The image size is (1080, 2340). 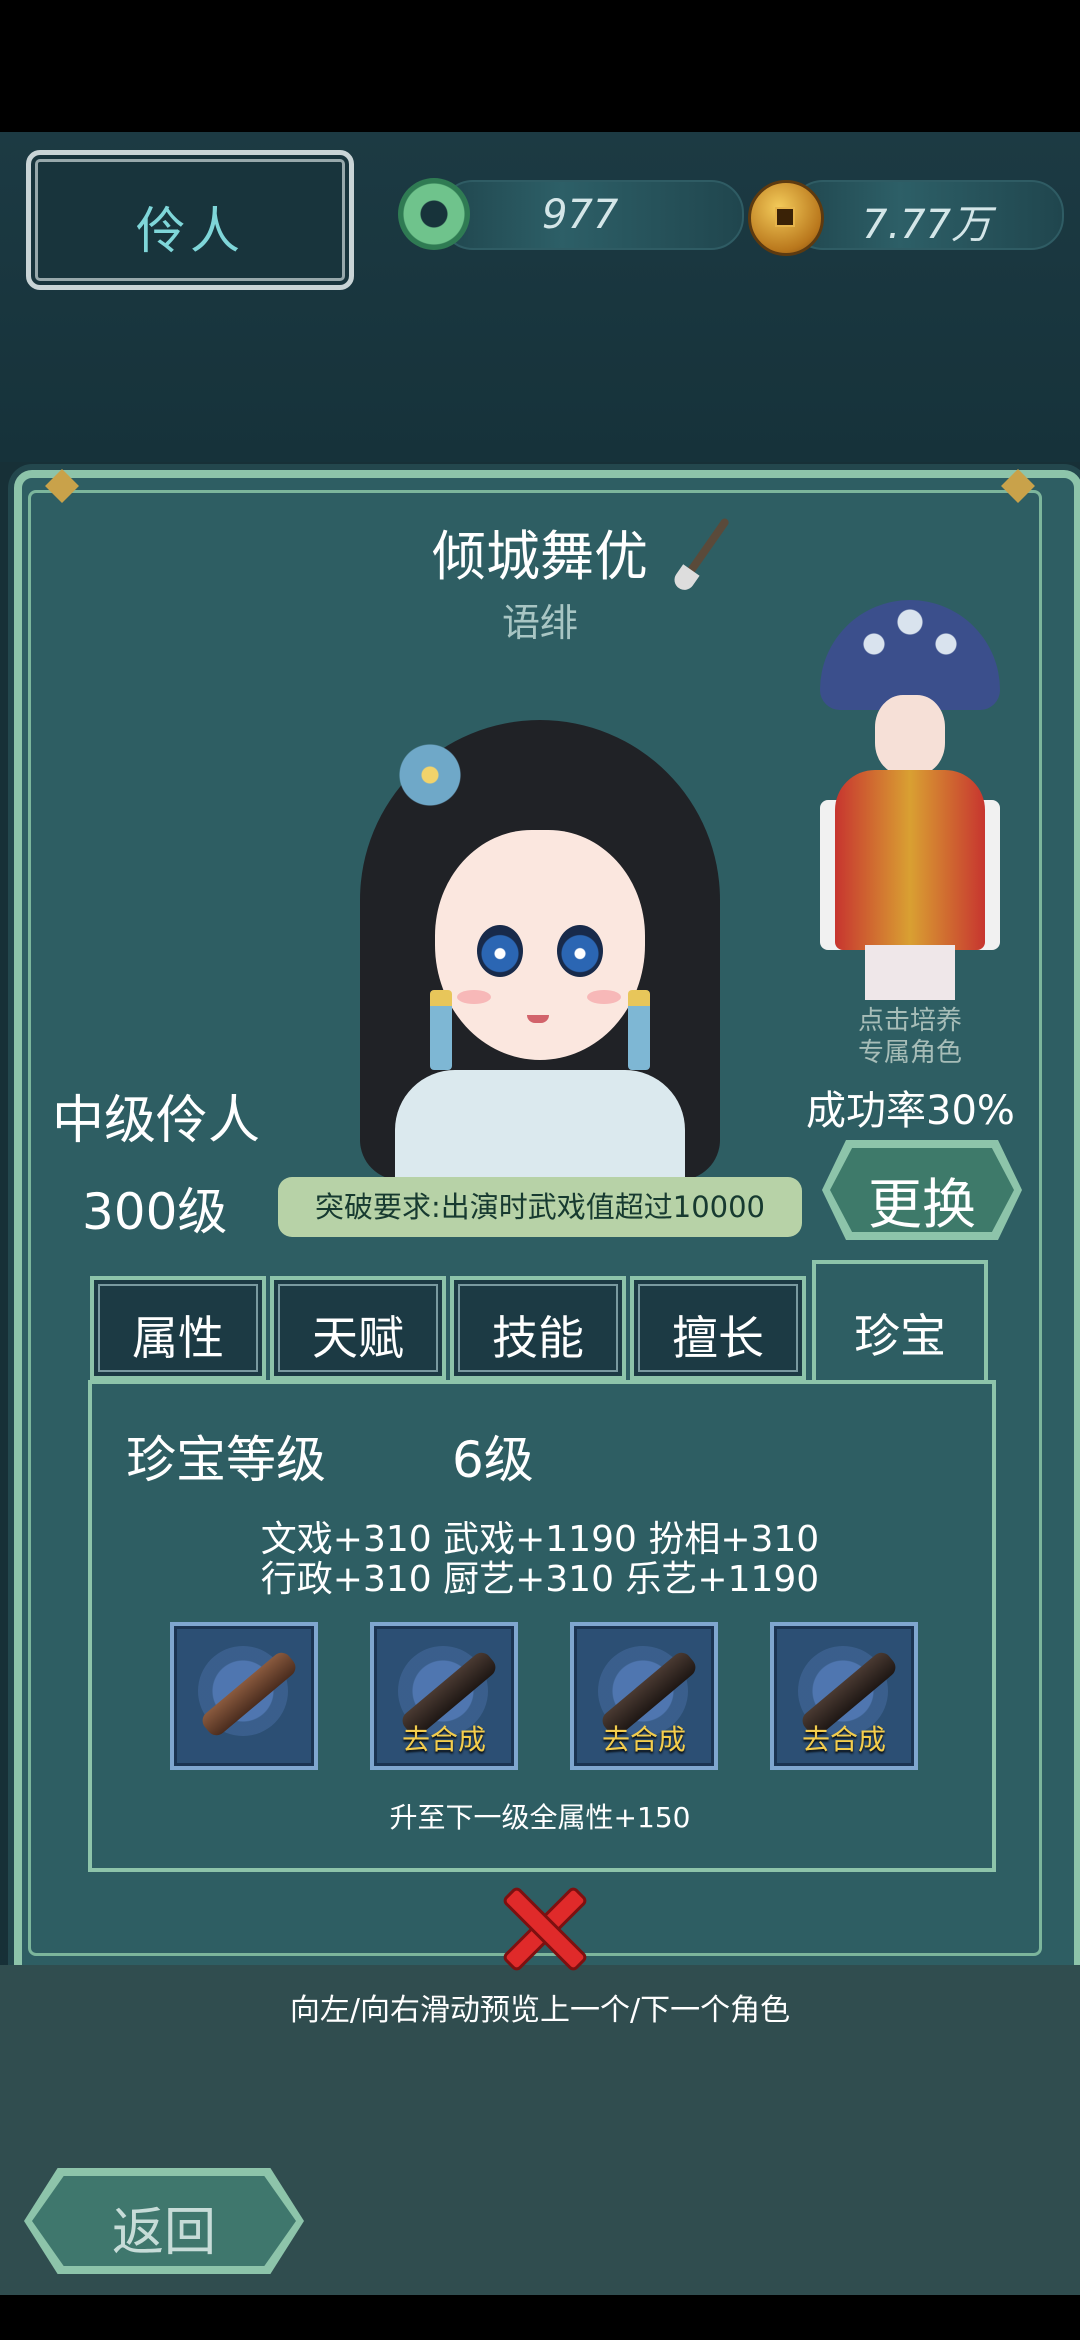 I want to click on left-eye, so click(x=500, y=951).